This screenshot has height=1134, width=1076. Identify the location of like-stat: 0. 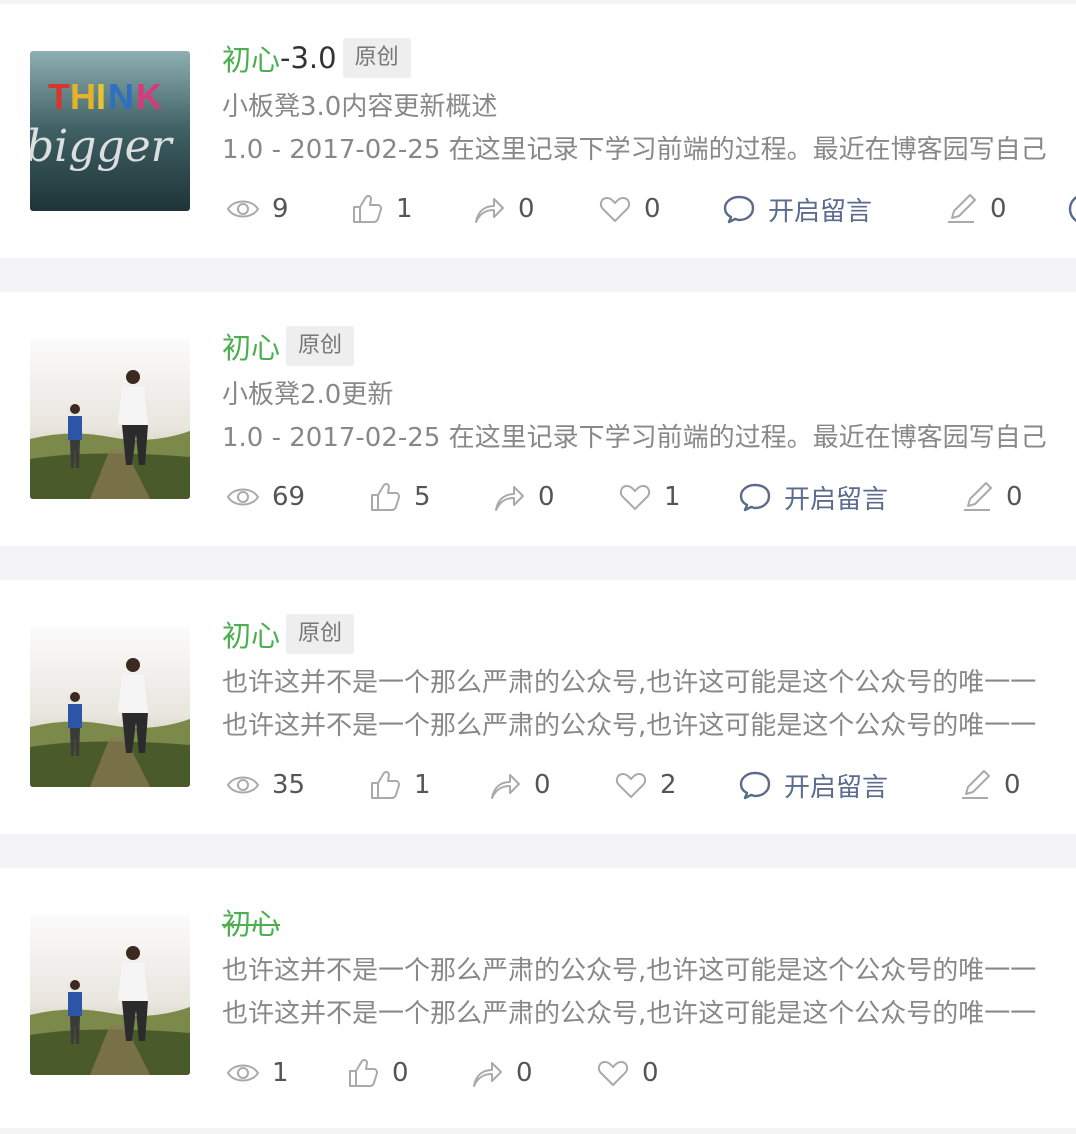
(377, 1073).